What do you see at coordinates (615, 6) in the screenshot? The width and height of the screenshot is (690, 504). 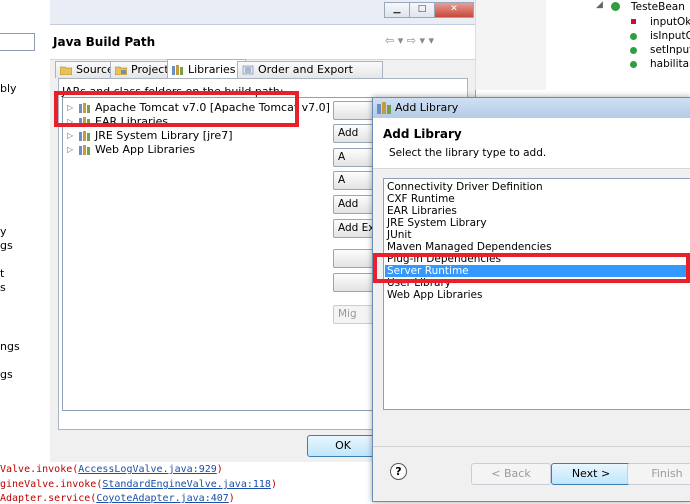 I see `class-icon` at bounding box center [615, 6].